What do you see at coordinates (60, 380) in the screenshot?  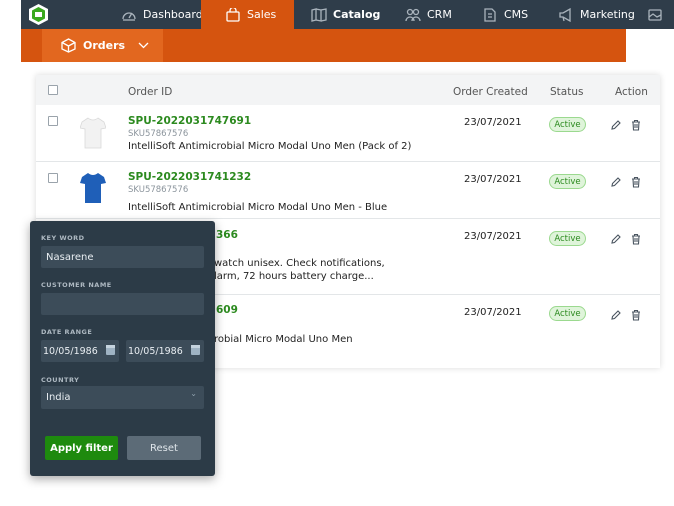 I see `country-label: COUNTRY` at bounding box center [60, 380].